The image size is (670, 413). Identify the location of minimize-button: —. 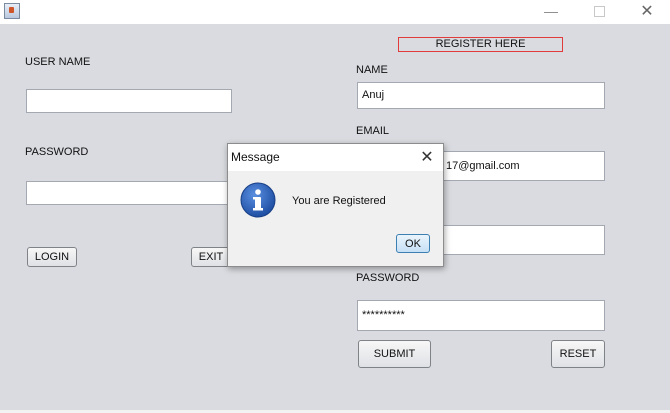
(551, 11).